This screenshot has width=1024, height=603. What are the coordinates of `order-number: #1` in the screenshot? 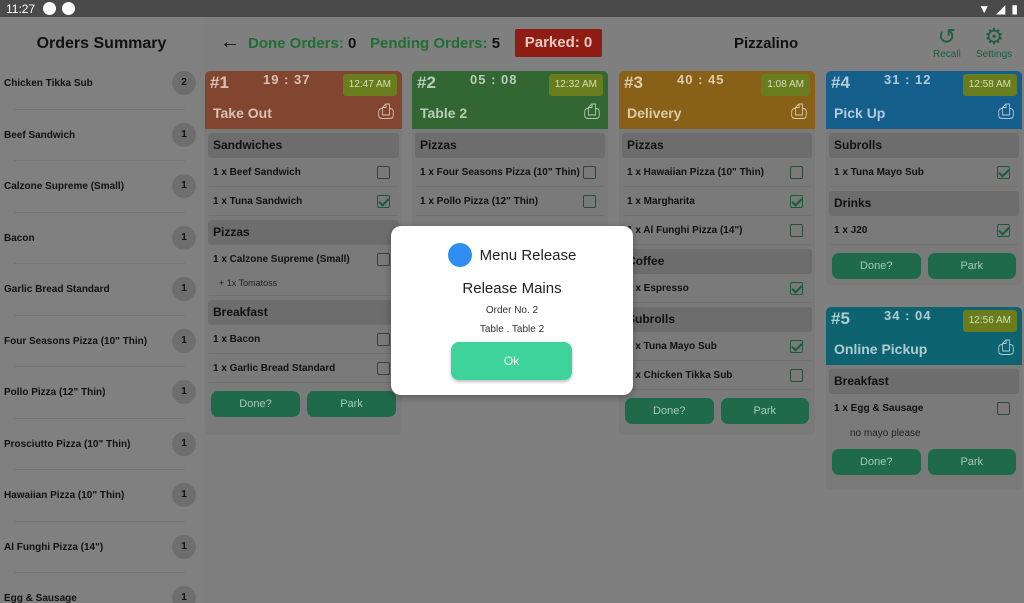 It's located at (219, 82).